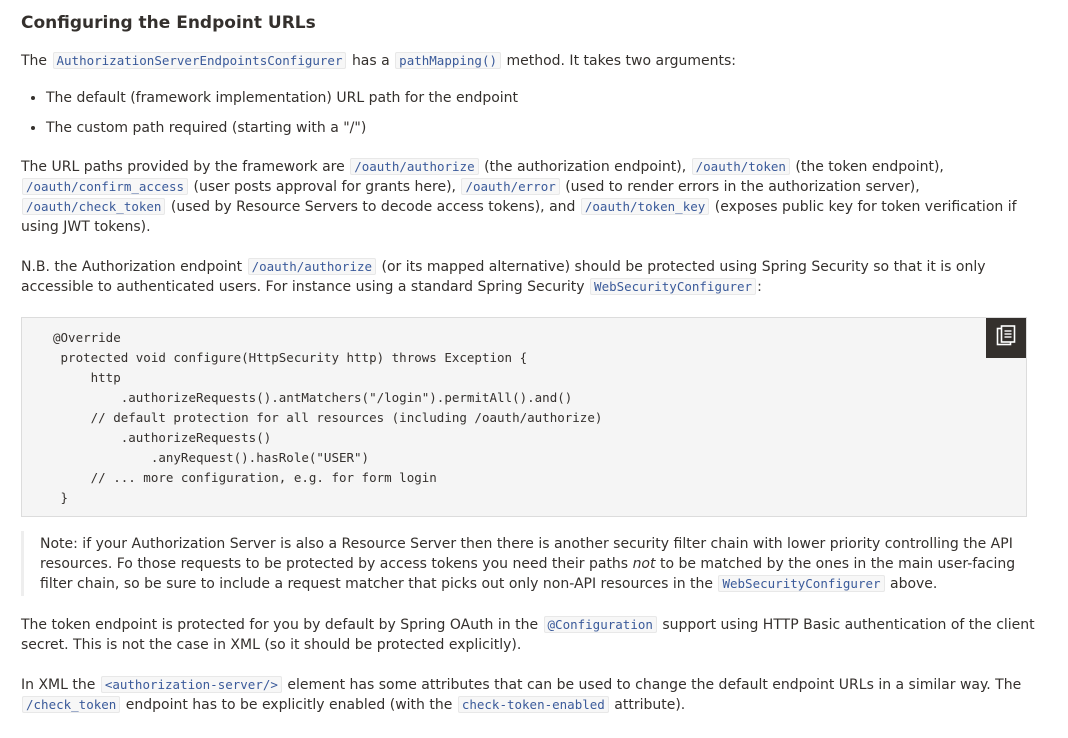  I want to click on inline-code: /oauth/check_token, so click(94, 206).